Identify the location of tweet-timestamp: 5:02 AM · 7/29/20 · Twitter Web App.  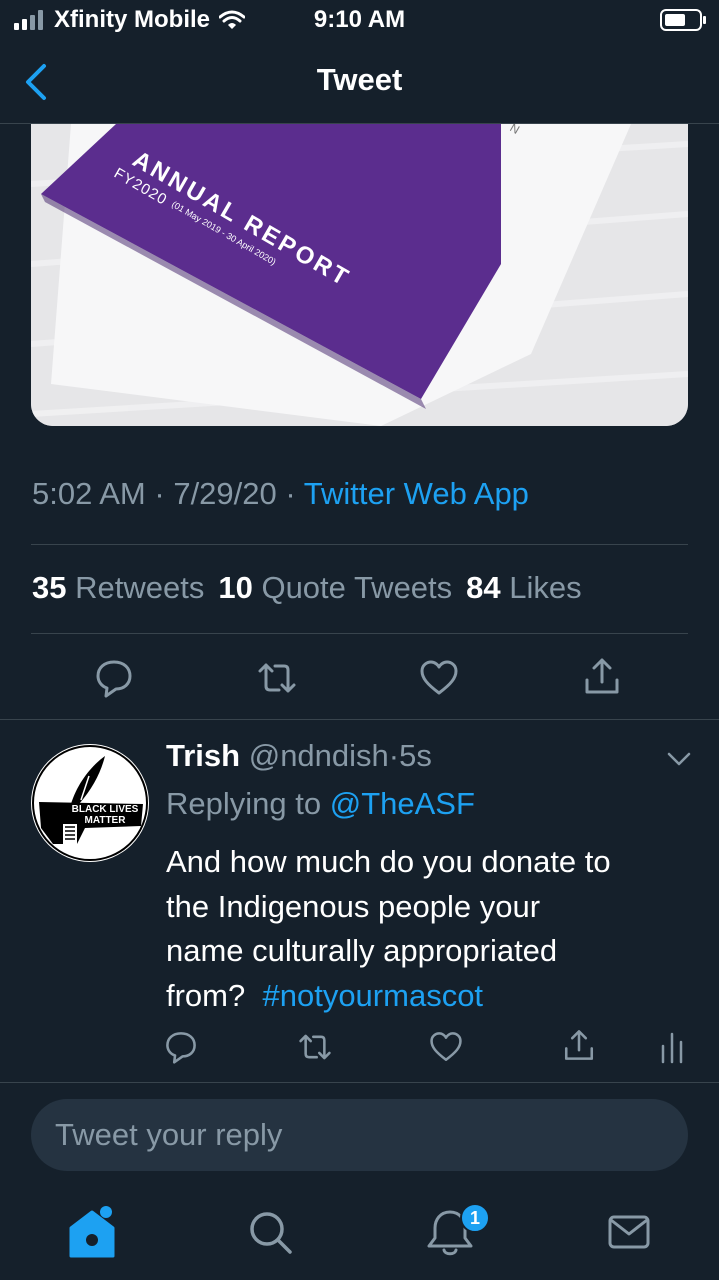
(280, 494).